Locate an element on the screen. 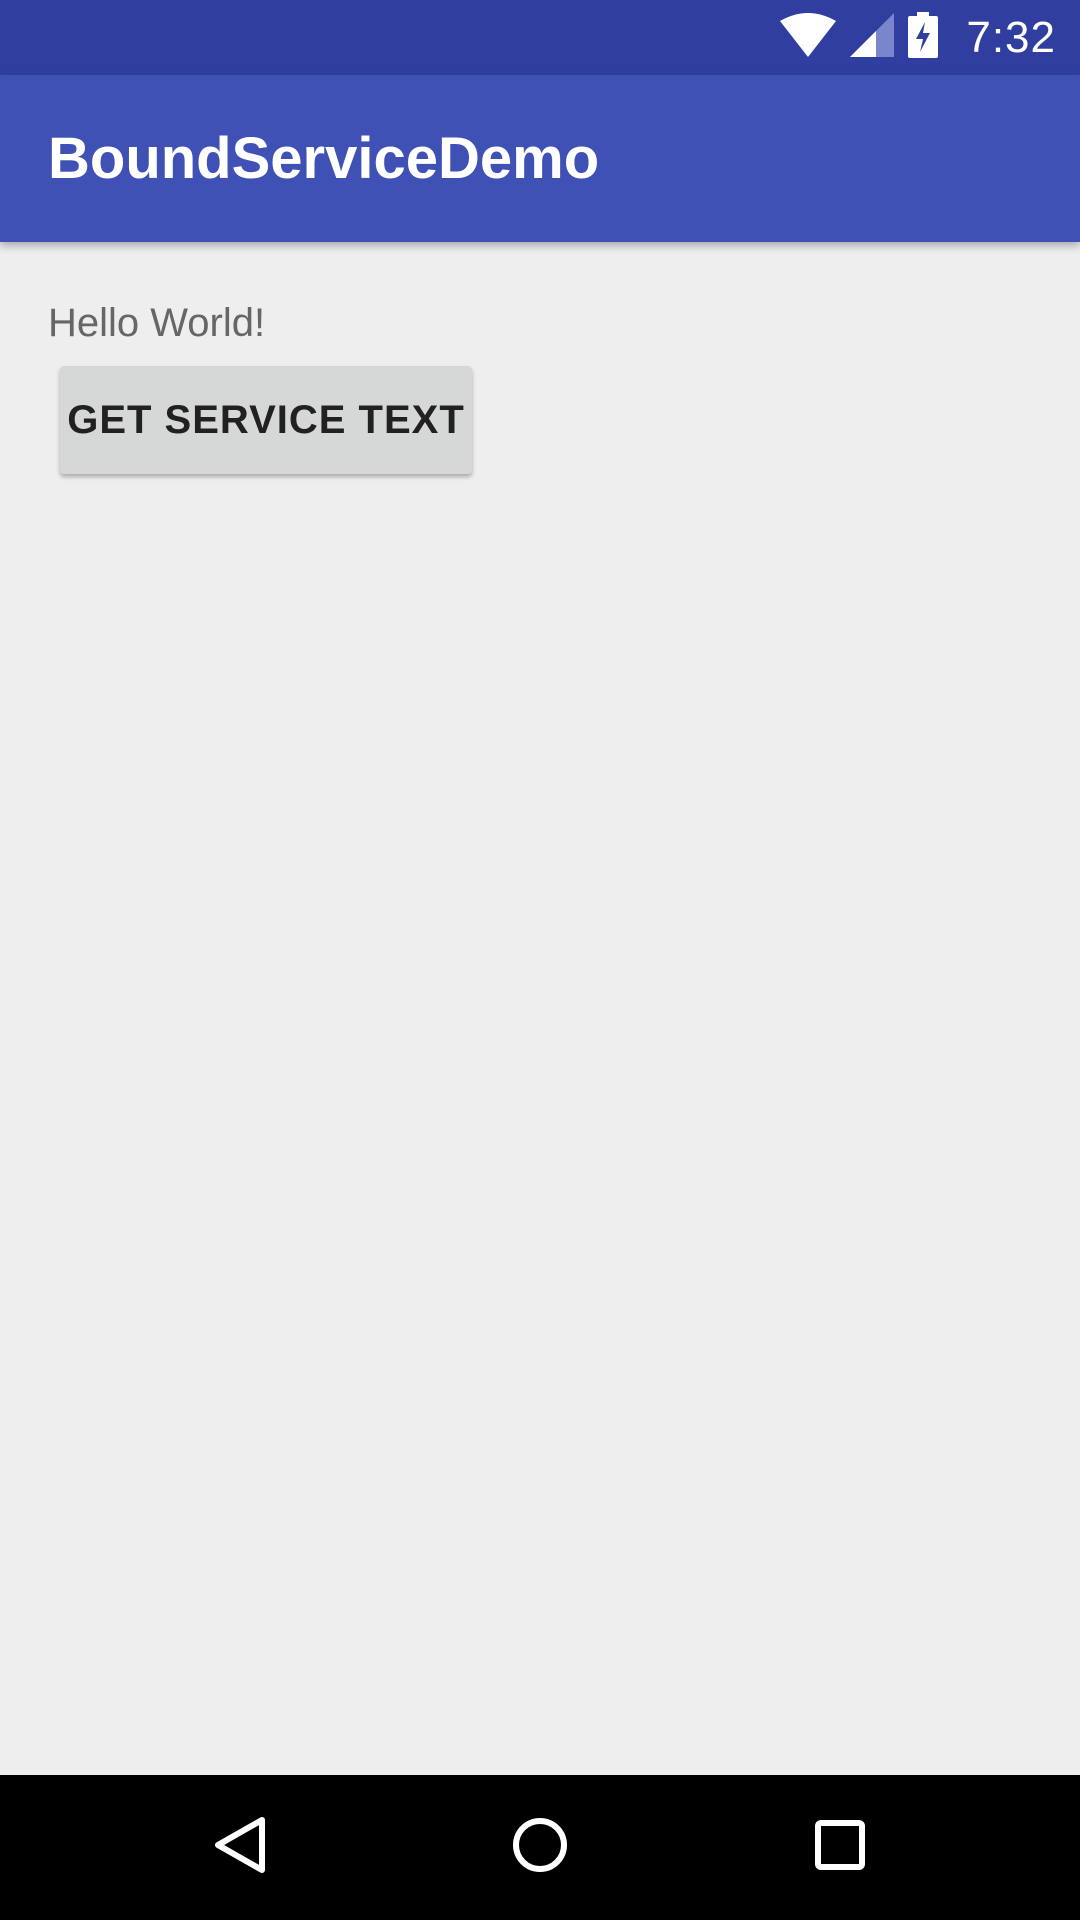 Image resolution: width=1080 pixels, height=1920 pixels. home-icon is located at coordinates (540, 1847).